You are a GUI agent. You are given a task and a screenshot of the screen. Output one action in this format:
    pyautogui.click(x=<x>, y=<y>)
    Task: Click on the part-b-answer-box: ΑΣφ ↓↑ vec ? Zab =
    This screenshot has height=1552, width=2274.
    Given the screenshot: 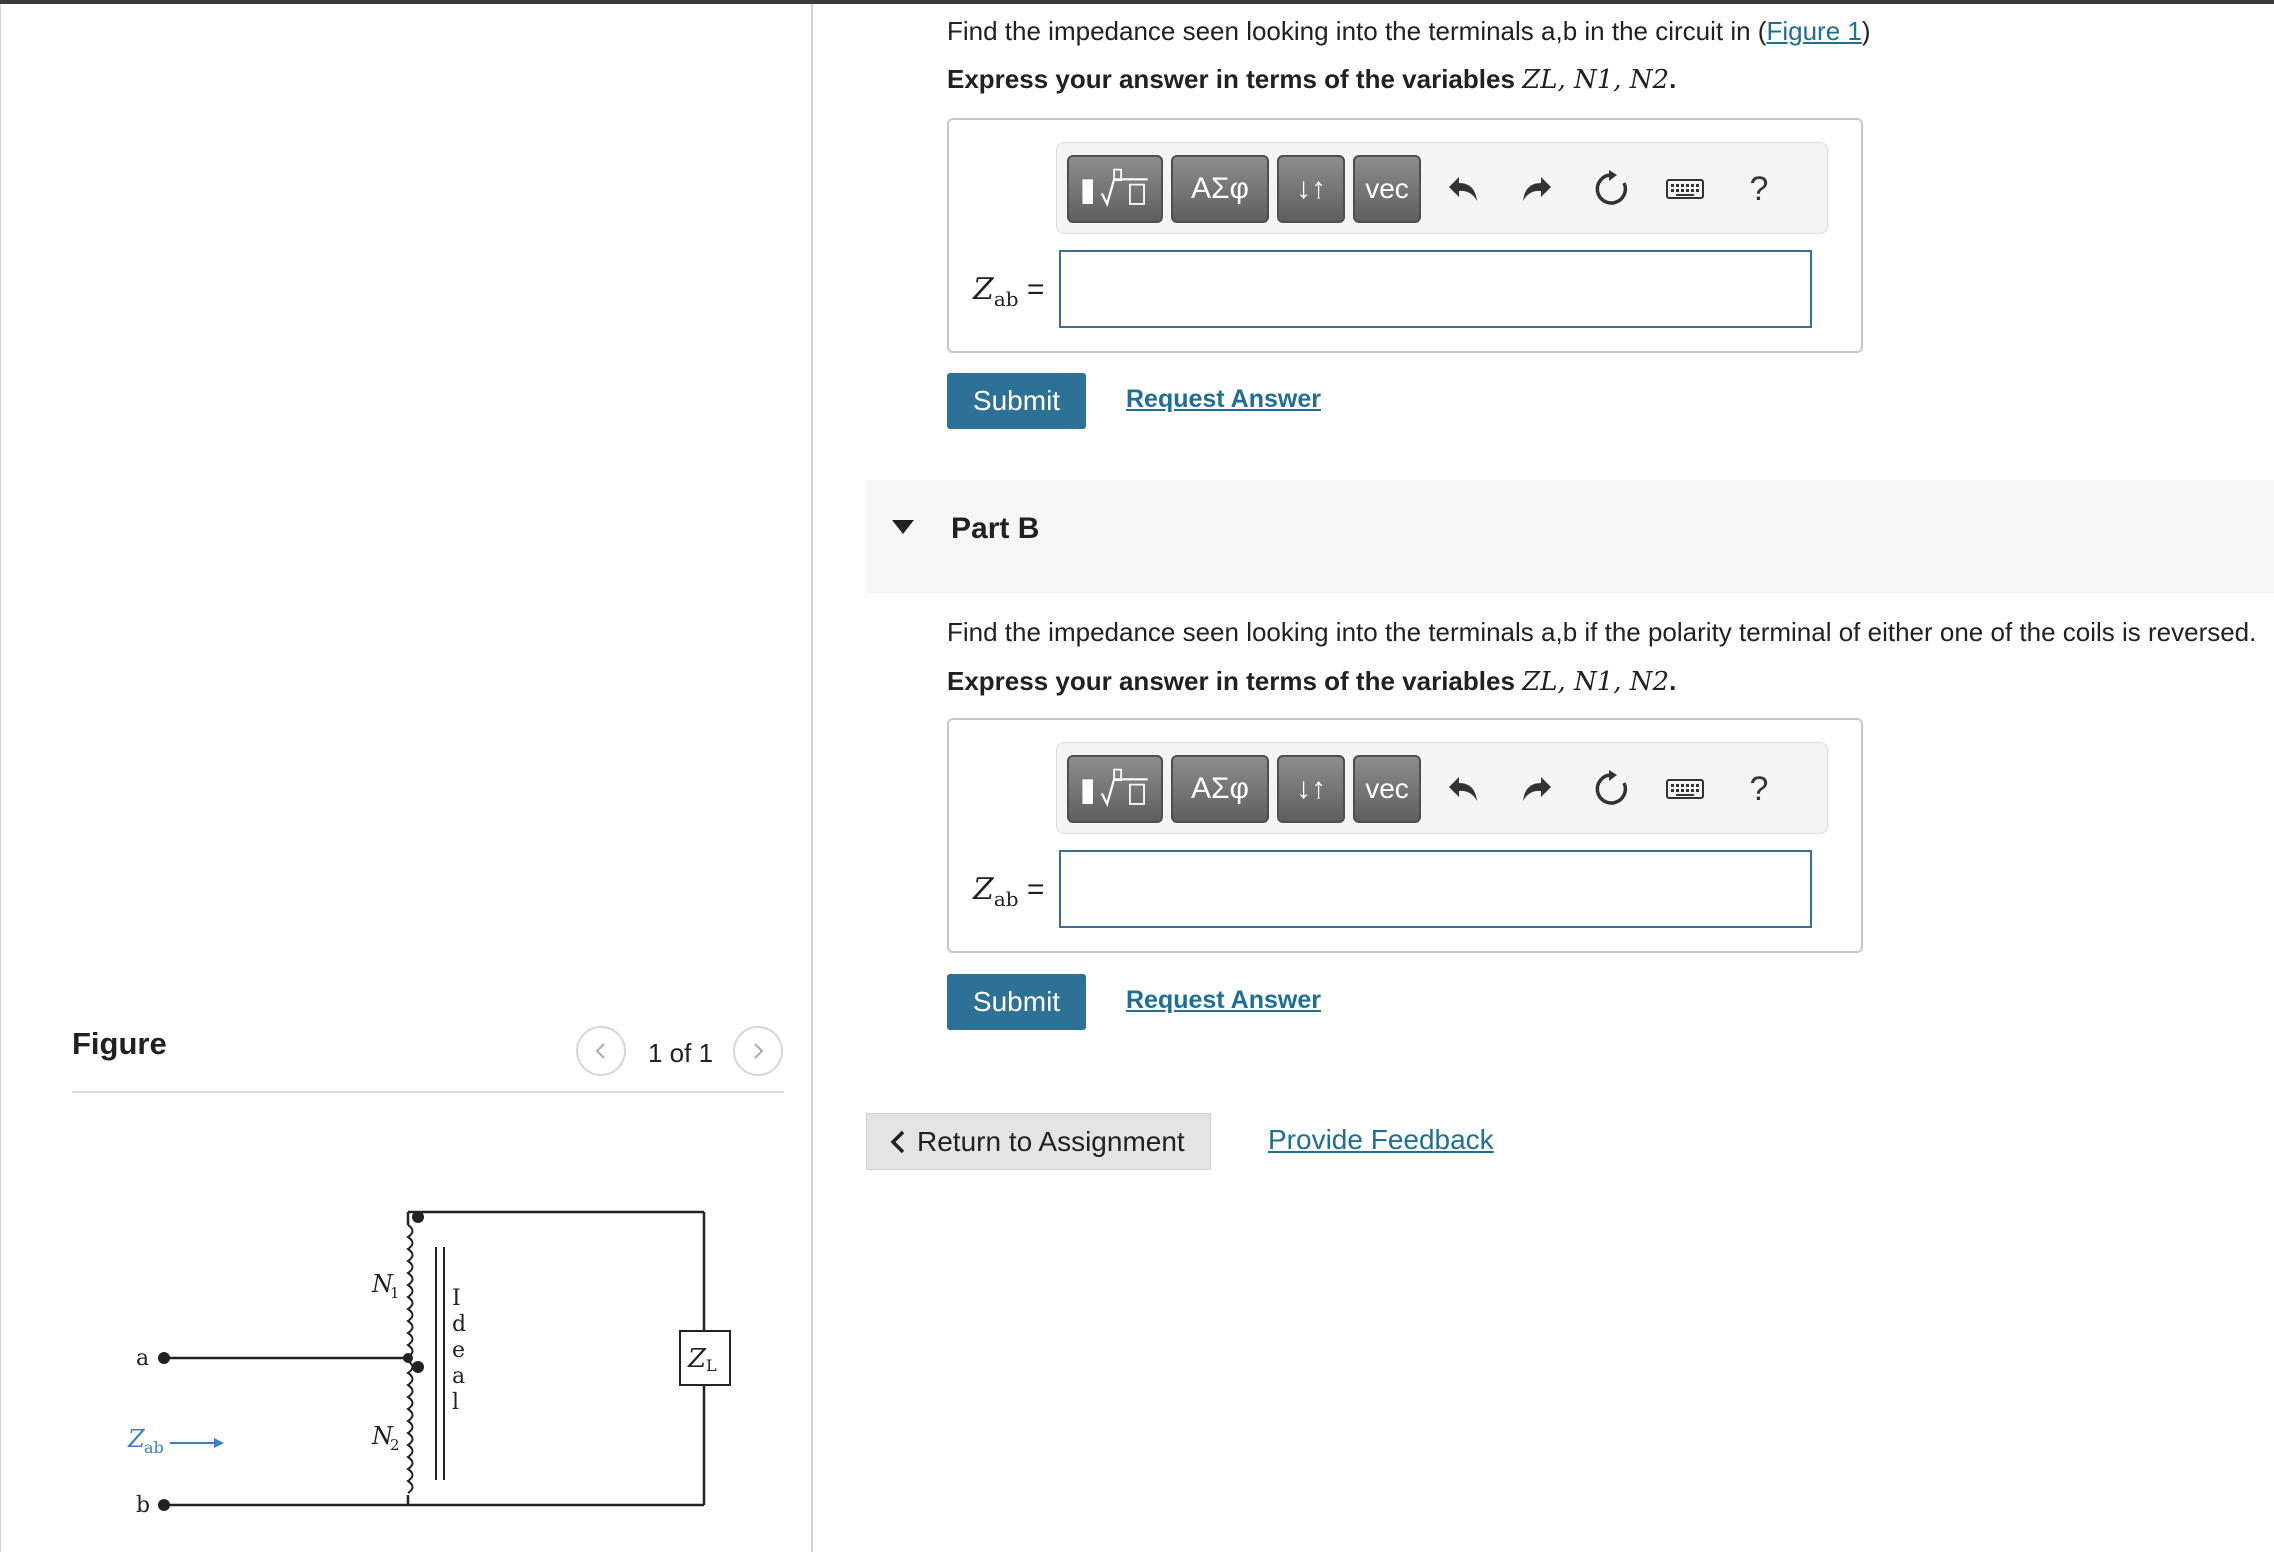 What is the action you would take?
    pyautogui.click(x=1405, y=835)
    